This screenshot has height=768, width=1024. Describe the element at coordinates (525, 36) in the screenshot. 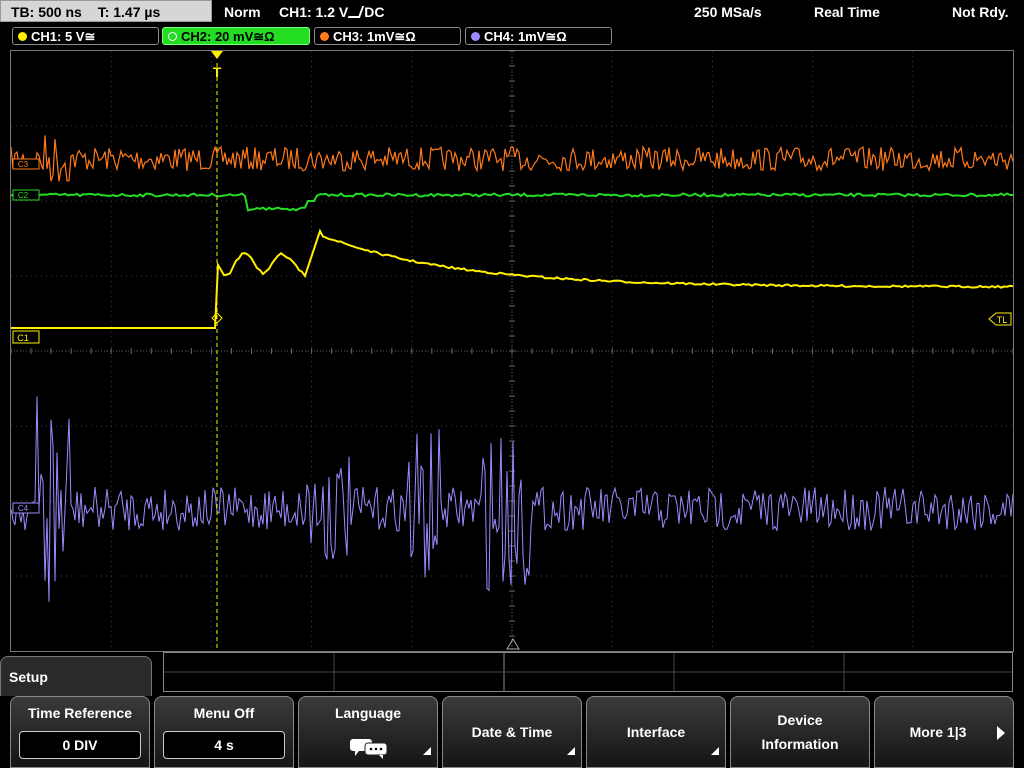

I see `channel-label: CH4: 1mV≅Ω` at that location.